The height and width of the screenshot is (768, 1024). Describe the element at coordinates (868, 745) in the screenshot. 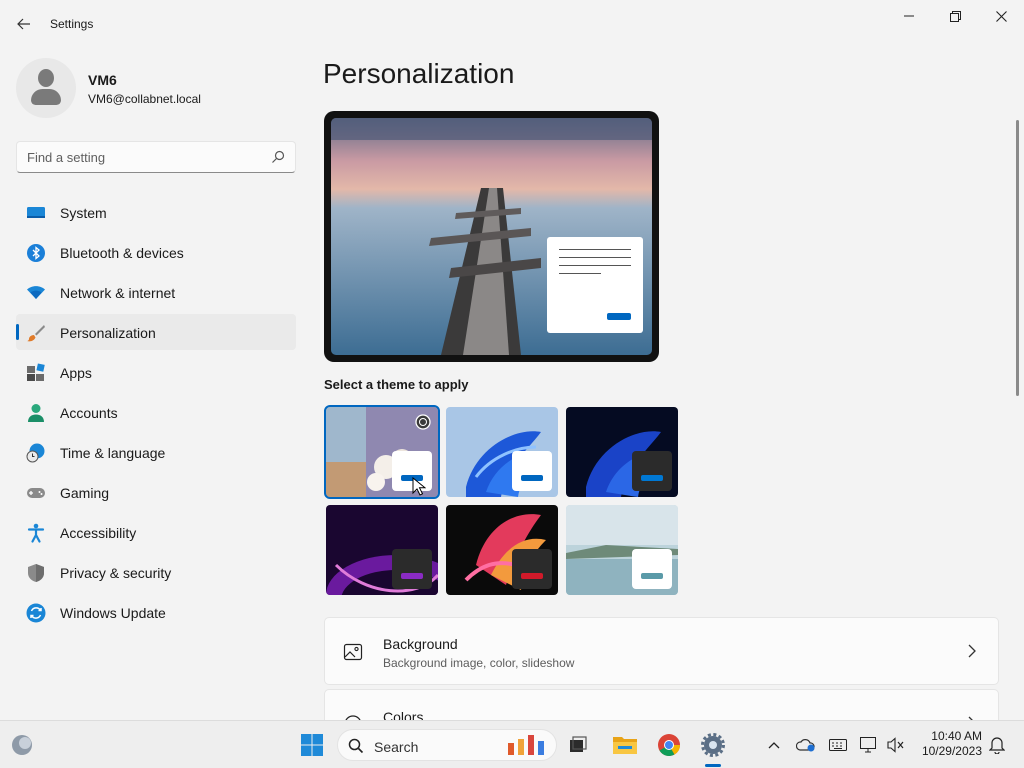

I see `display-icon` at that location.